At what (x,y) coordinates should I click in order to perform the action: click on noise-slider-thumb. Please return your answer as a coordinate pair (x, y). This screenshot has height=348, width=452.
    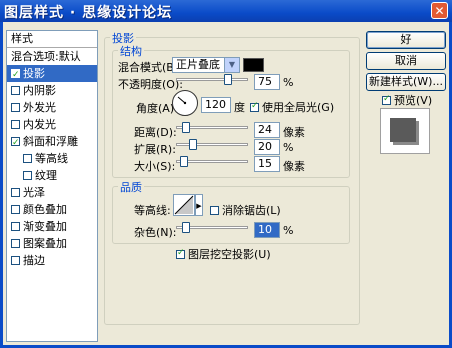
    Looking at the image, I should click on (186, 227).